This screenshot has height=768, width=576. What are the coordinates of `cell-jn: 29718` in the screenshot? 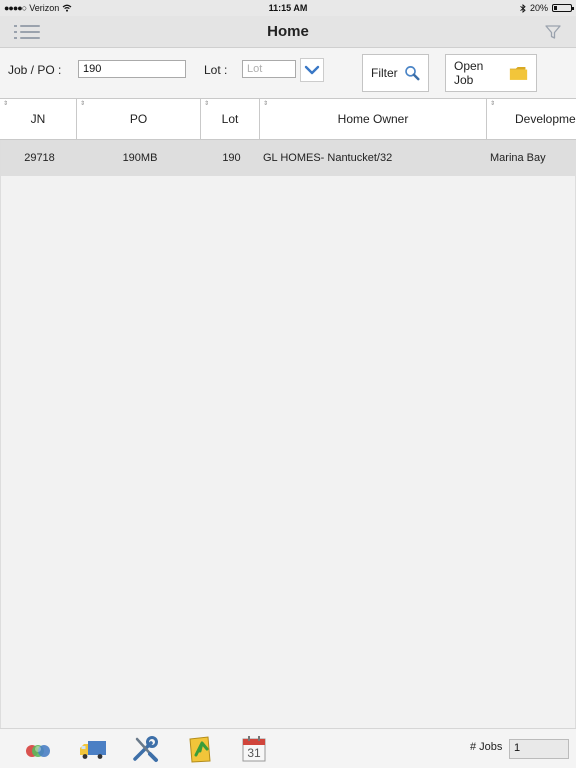 It's located at (39, 158).